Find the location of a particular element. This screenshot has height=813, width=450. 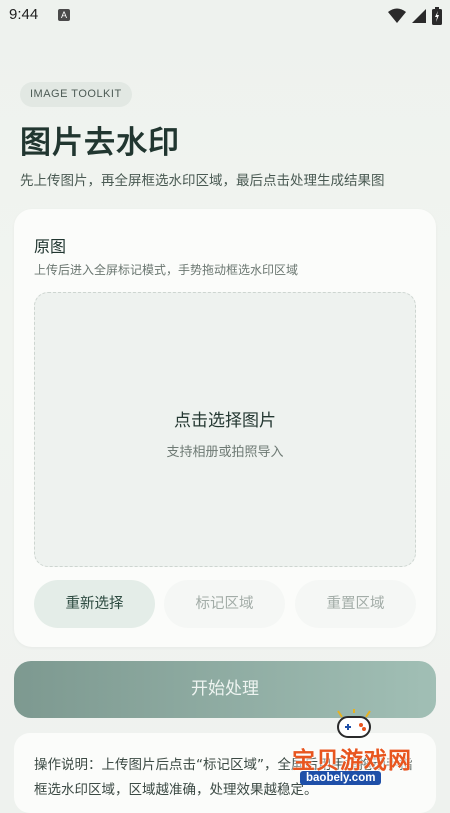

reset-area-button: 重置区域 is located at coordinates (355, 604).